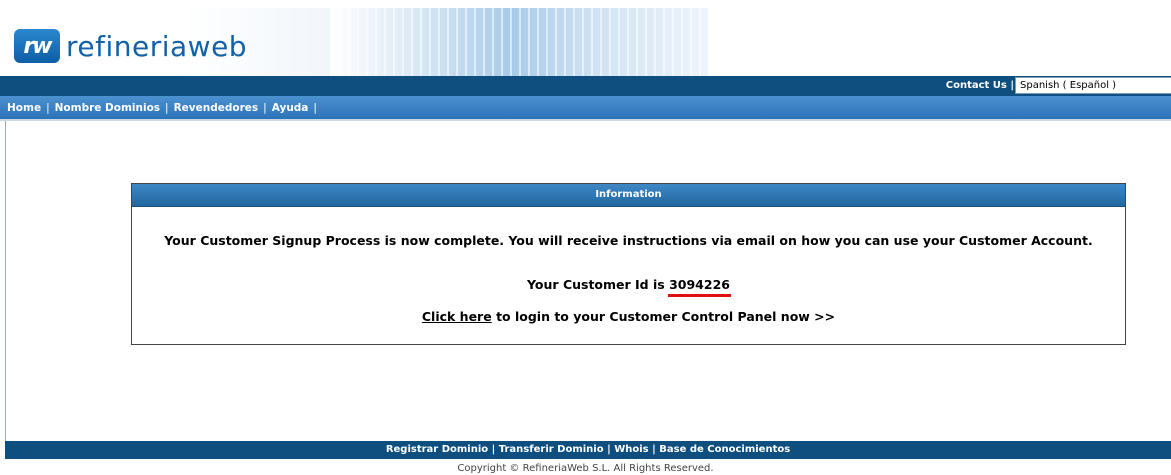  Describe the element at coordinates (699, 284) in the screenshot. I see `customer-id-value: 3094226` at that location.